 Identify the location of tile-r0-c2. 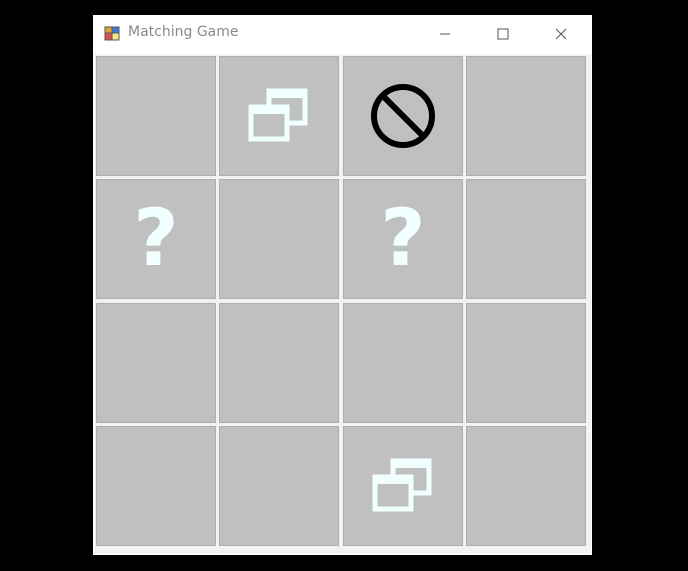
(403, 116).